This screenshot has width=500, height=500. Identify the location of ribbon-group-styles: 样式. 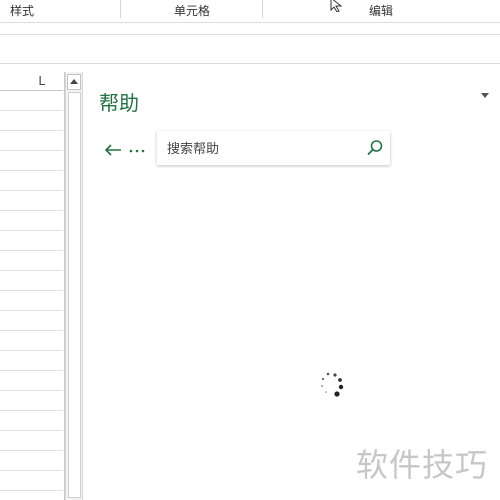
(22, 11).